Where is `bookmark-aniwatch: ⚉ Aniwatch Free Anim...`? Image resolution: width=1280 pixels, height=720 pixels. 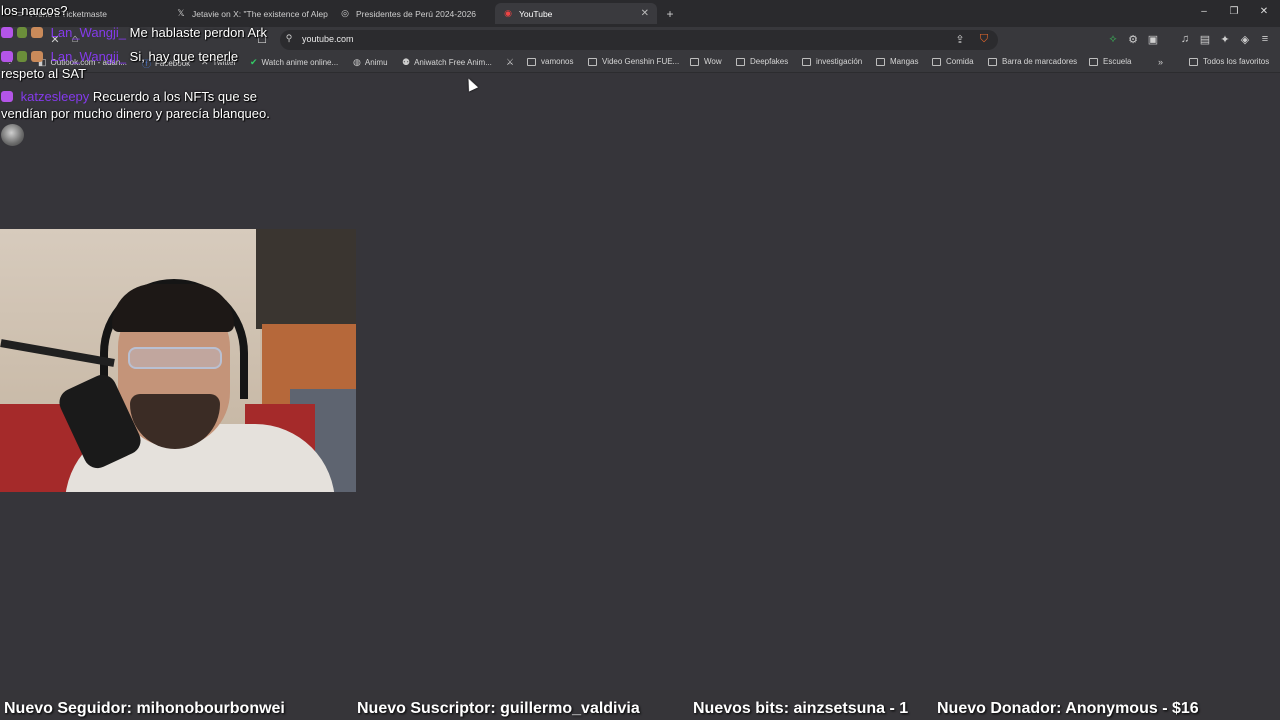
bookmark-aniwatch: ⚉ Aniwatch Free Anim... is located at coordinates (447, 62).